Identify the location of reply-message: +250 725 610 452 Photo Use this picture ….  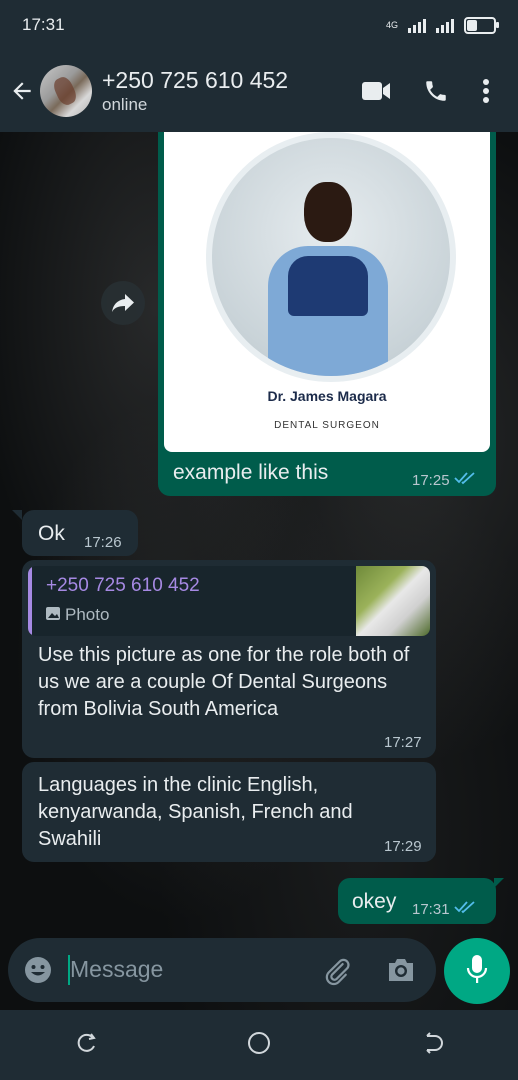
(229, 659).